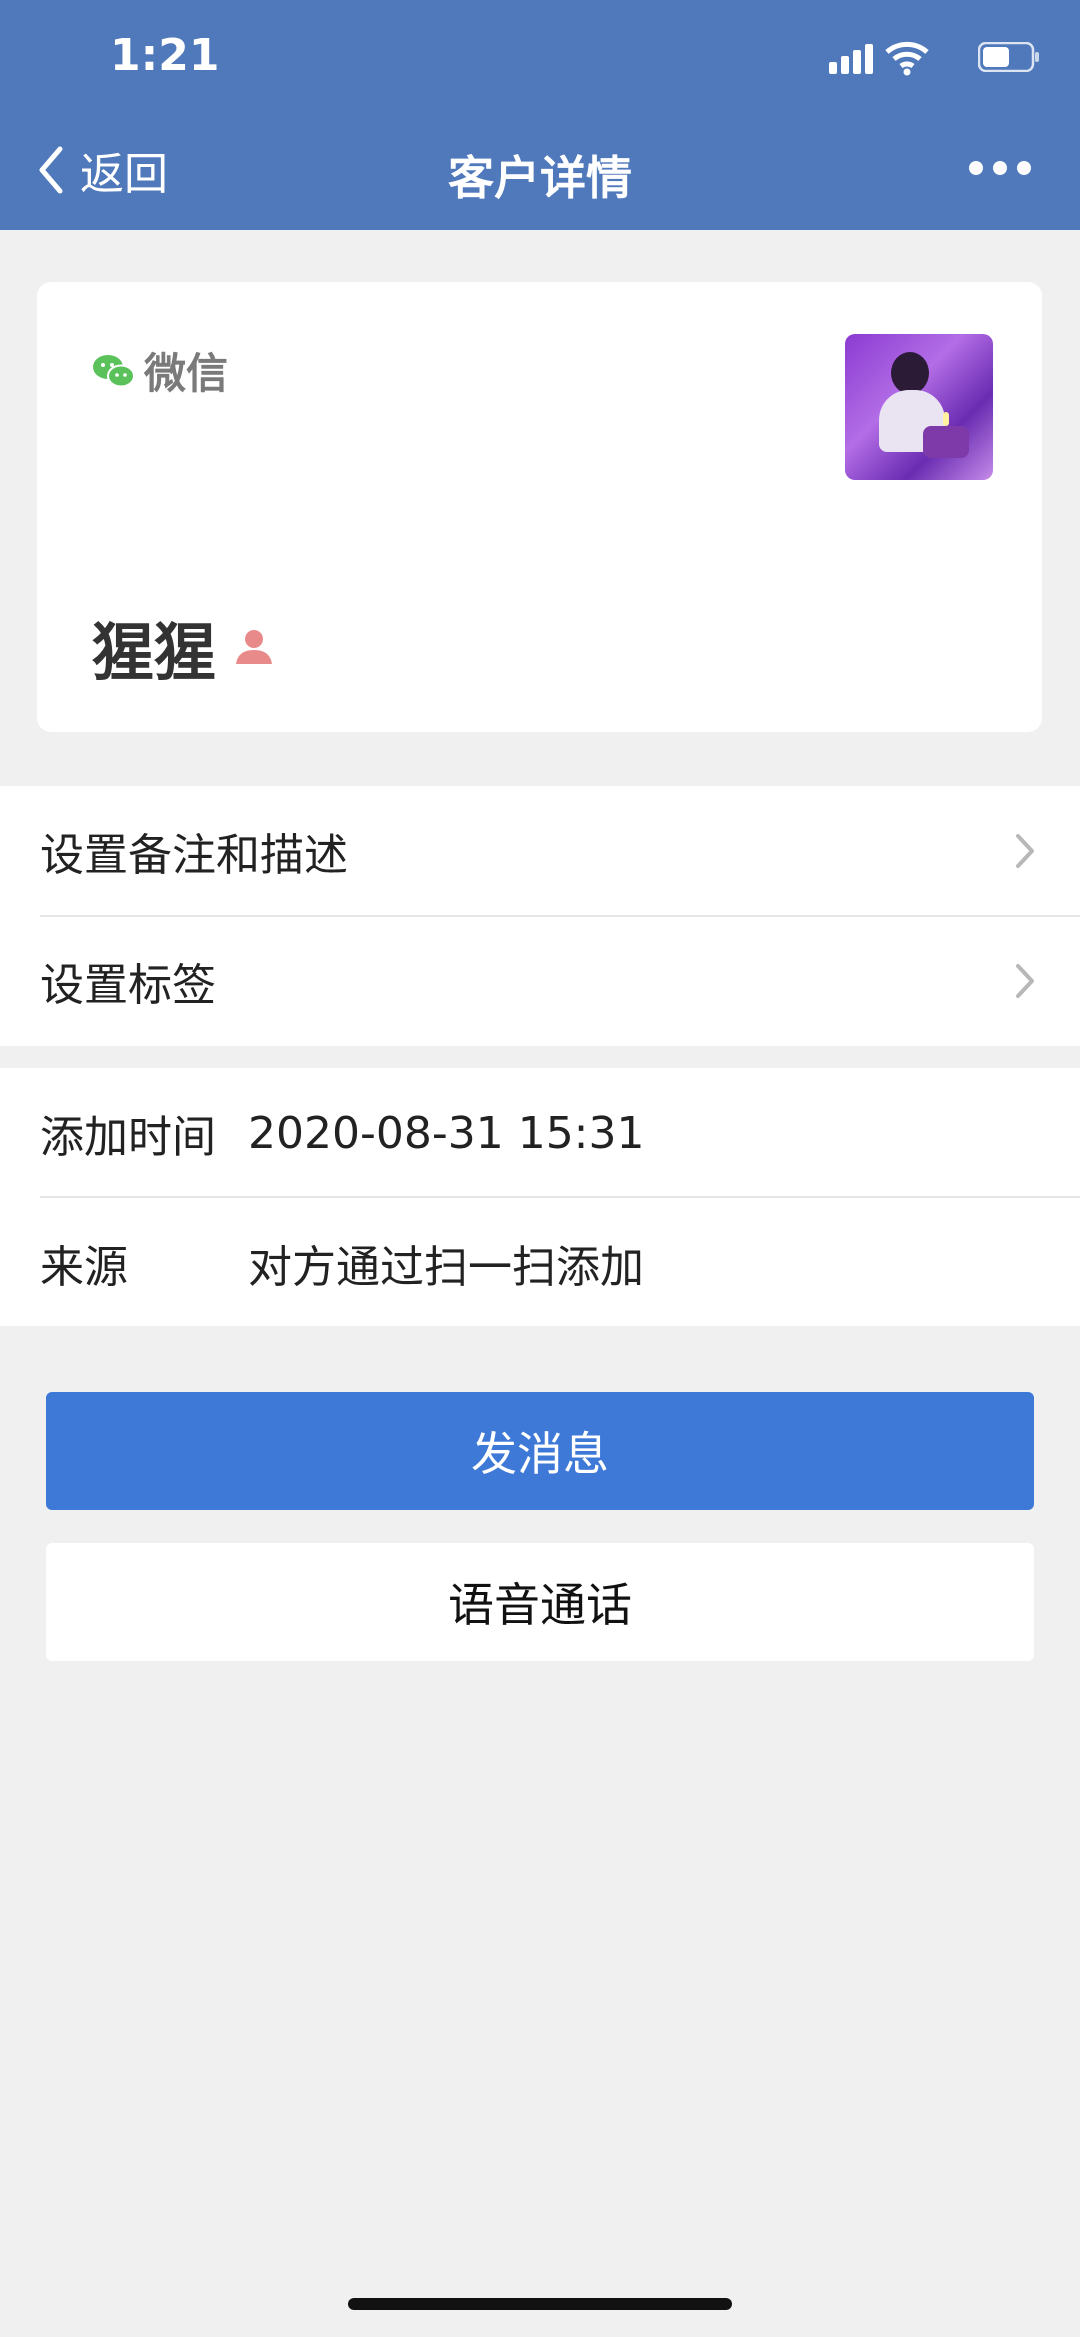  Describe the element at coordinates (84, 1267) in the screenshot. I see `source-label: 来源` at that location.